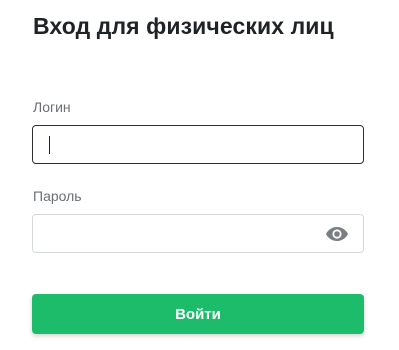  I want to click on password-field, so click(198, 233).